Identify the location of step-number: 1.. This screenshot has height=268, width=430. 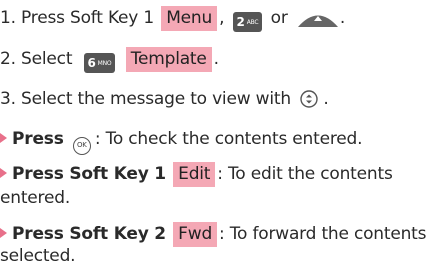
(8, 18).